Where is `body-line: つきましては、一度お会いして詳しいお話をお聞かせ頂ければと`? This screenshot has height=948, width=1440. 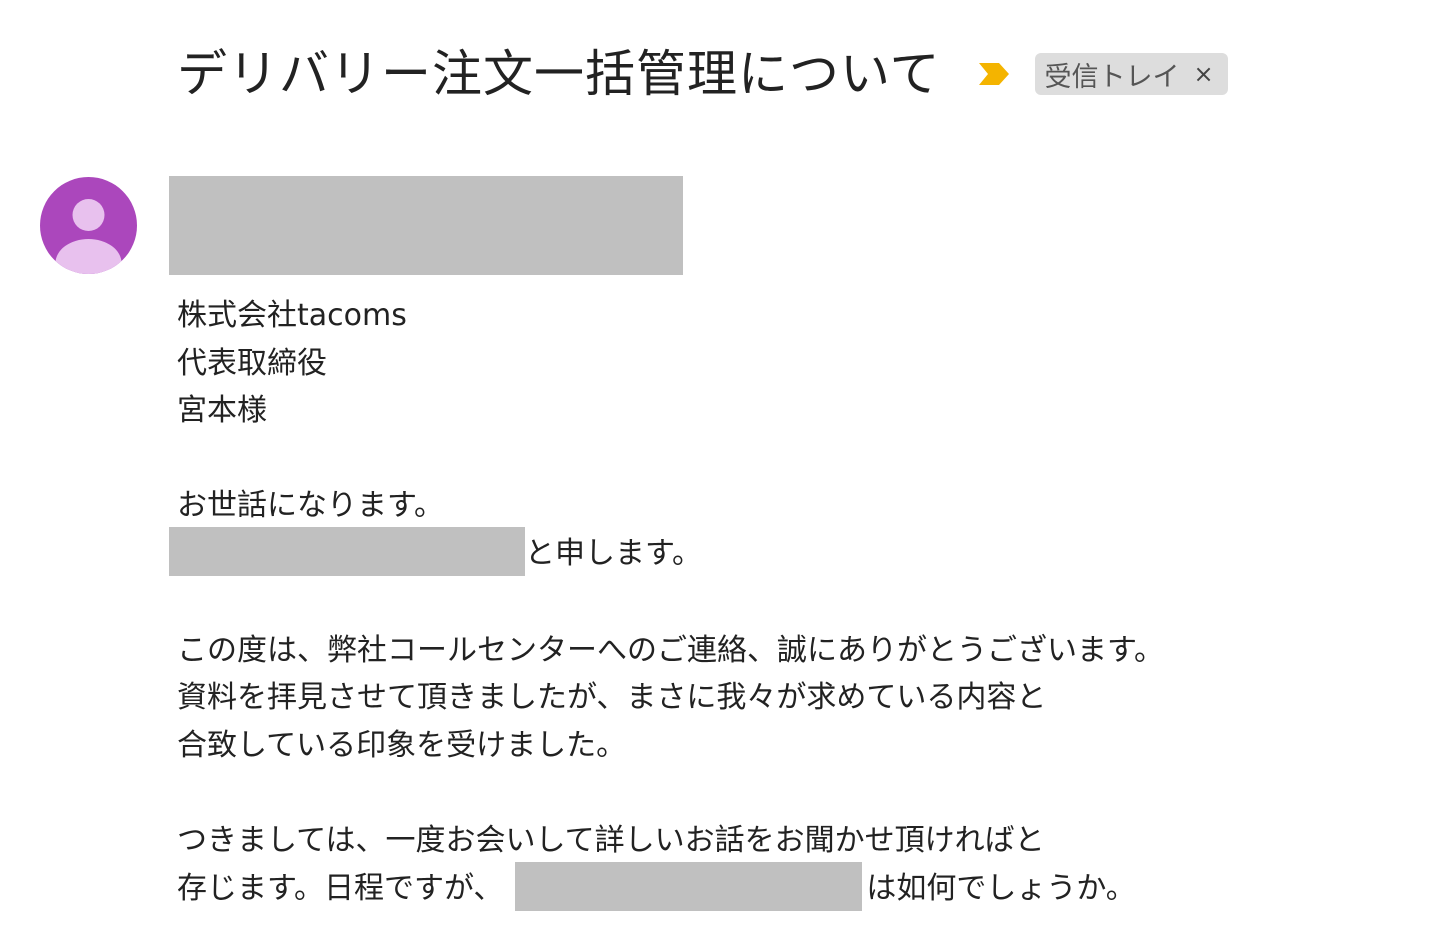
body-line: つきましては、一度お会いして詳しいお話をお聞かせ頂ければと is located at coordinates (611, 840).